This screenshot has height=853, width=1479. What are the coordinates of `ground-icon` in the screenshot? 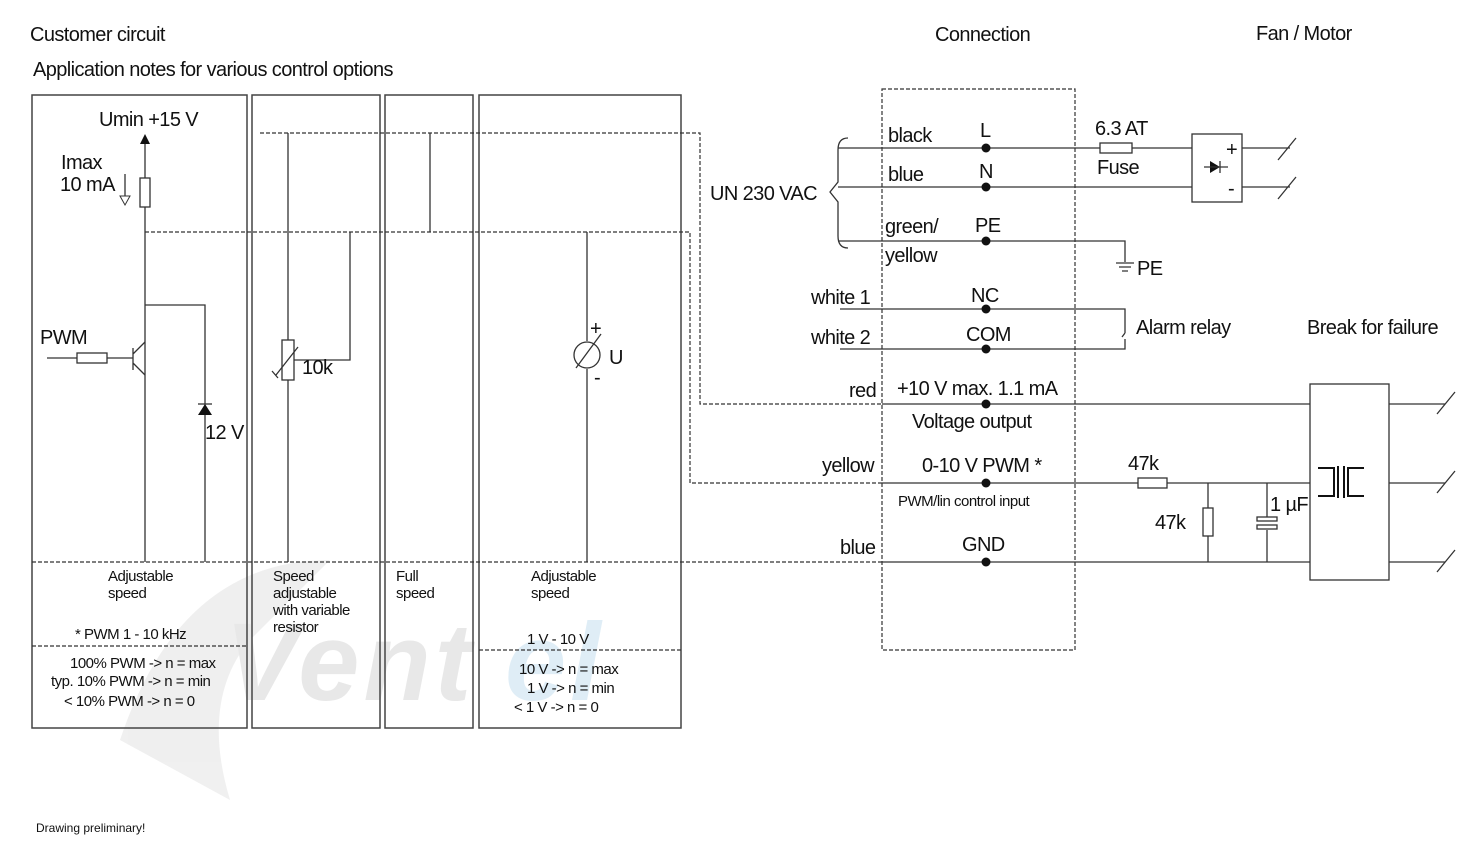 It's located at (1125, 267).